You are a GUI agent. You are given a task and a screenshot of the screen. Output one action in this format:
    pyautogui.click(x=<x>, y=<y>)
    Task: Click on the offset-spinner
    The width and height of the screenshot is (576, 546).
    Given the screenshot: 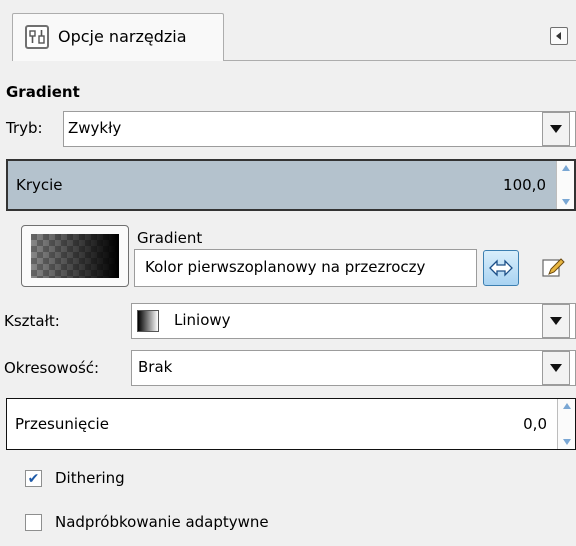 What is the action you would take?
    pyautogui.click(x=566, y=424)
    